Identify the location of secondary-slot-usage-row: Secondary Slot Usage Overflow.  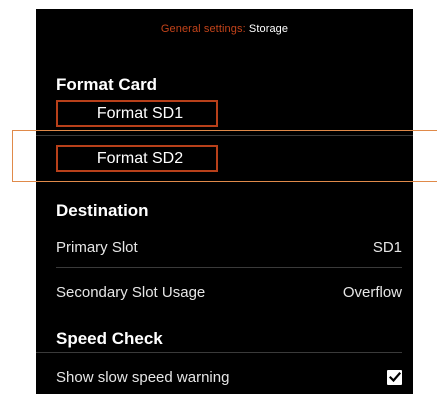
(229, 292).